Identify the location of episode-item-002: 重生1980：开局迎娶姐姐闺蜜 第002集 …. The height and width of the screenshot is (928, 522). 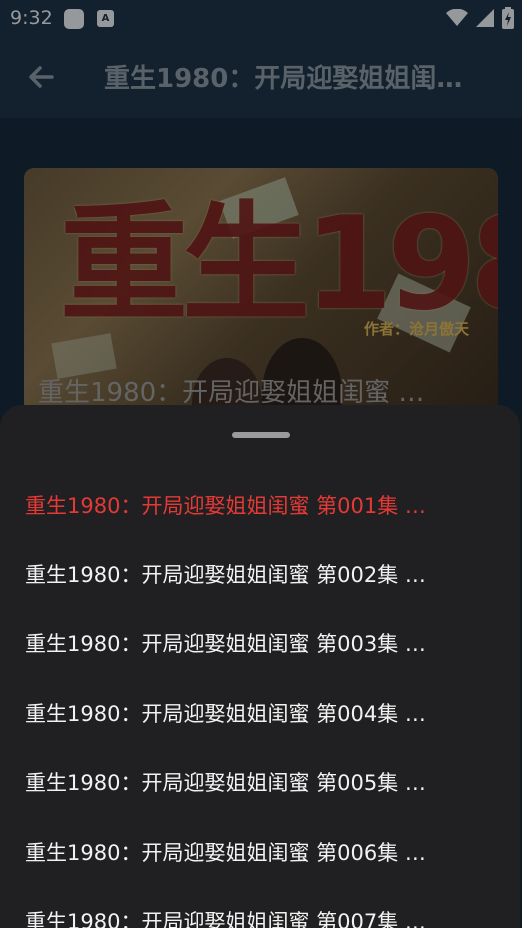
(255, 575).